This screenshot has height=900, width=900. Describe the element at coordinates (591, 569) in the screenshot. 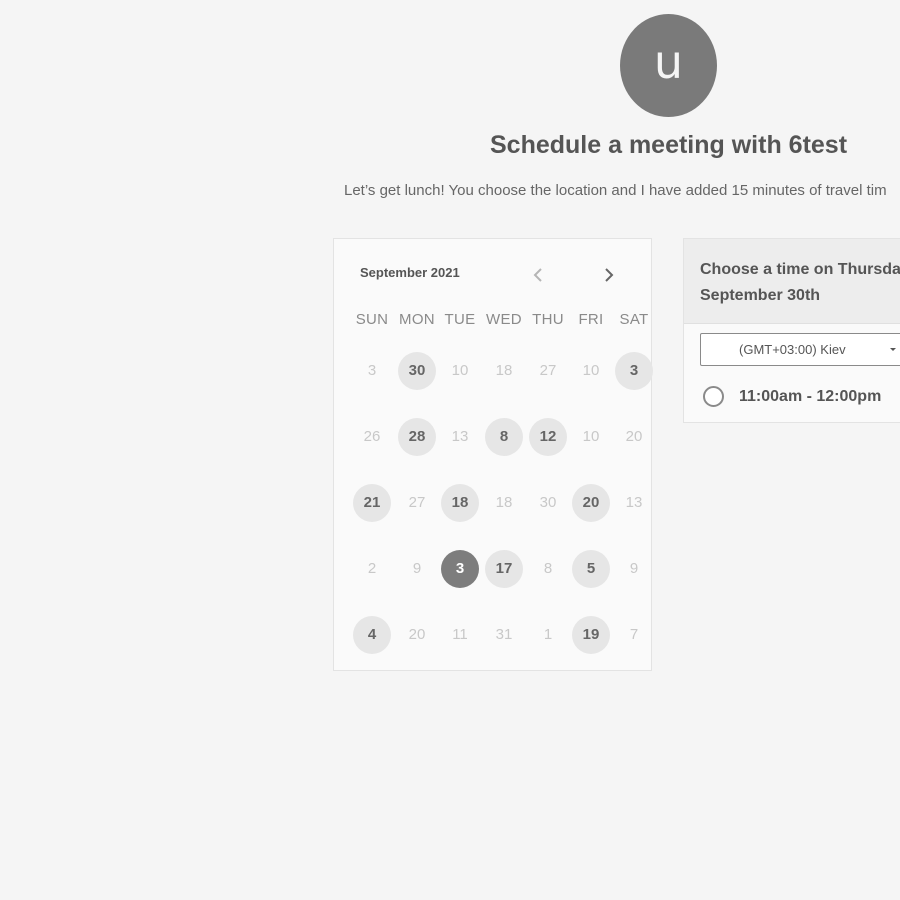

I see `calendar-day: 5` at that location.